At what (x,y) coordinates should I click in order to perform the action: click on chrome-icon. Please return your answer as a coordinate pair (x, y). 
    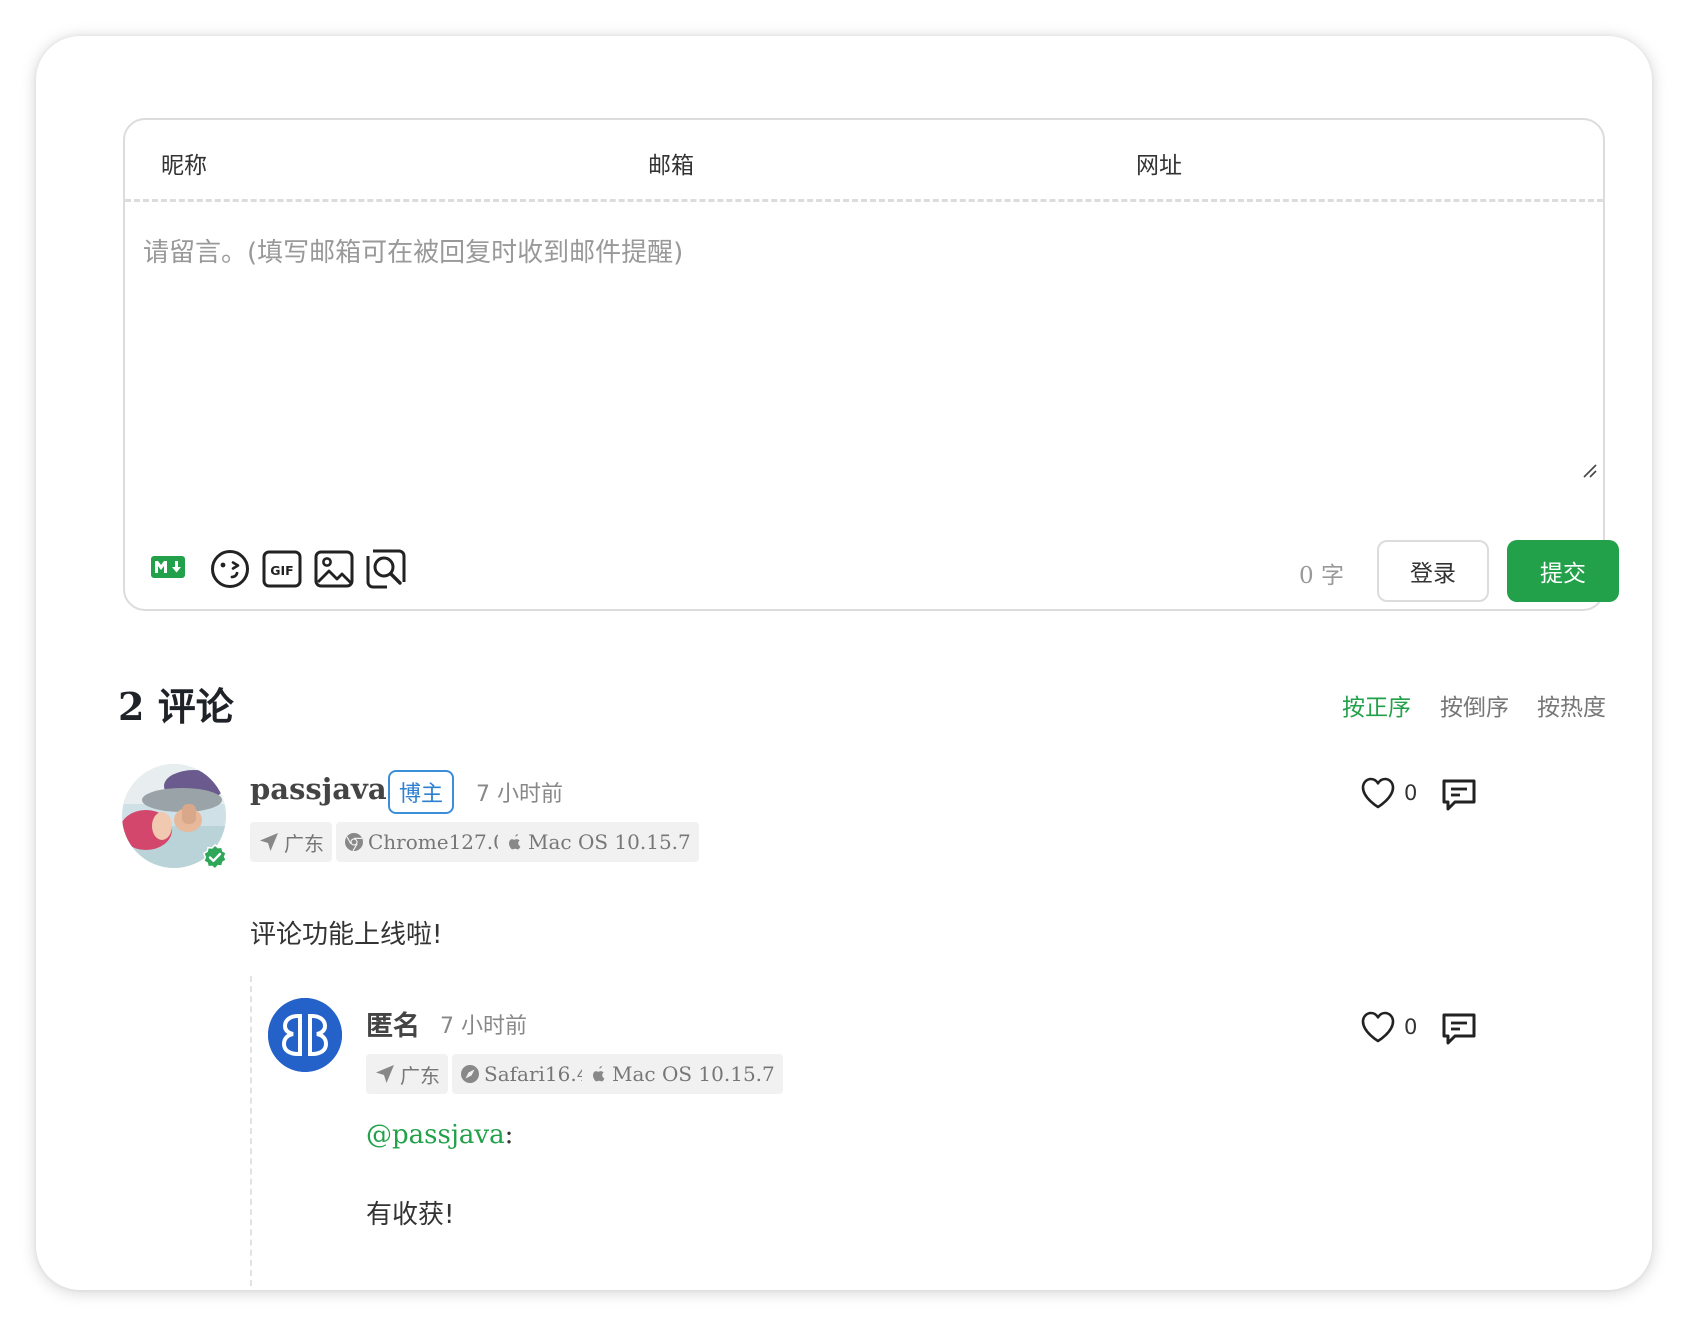
    Looking at the image, I should click on (354, 842).